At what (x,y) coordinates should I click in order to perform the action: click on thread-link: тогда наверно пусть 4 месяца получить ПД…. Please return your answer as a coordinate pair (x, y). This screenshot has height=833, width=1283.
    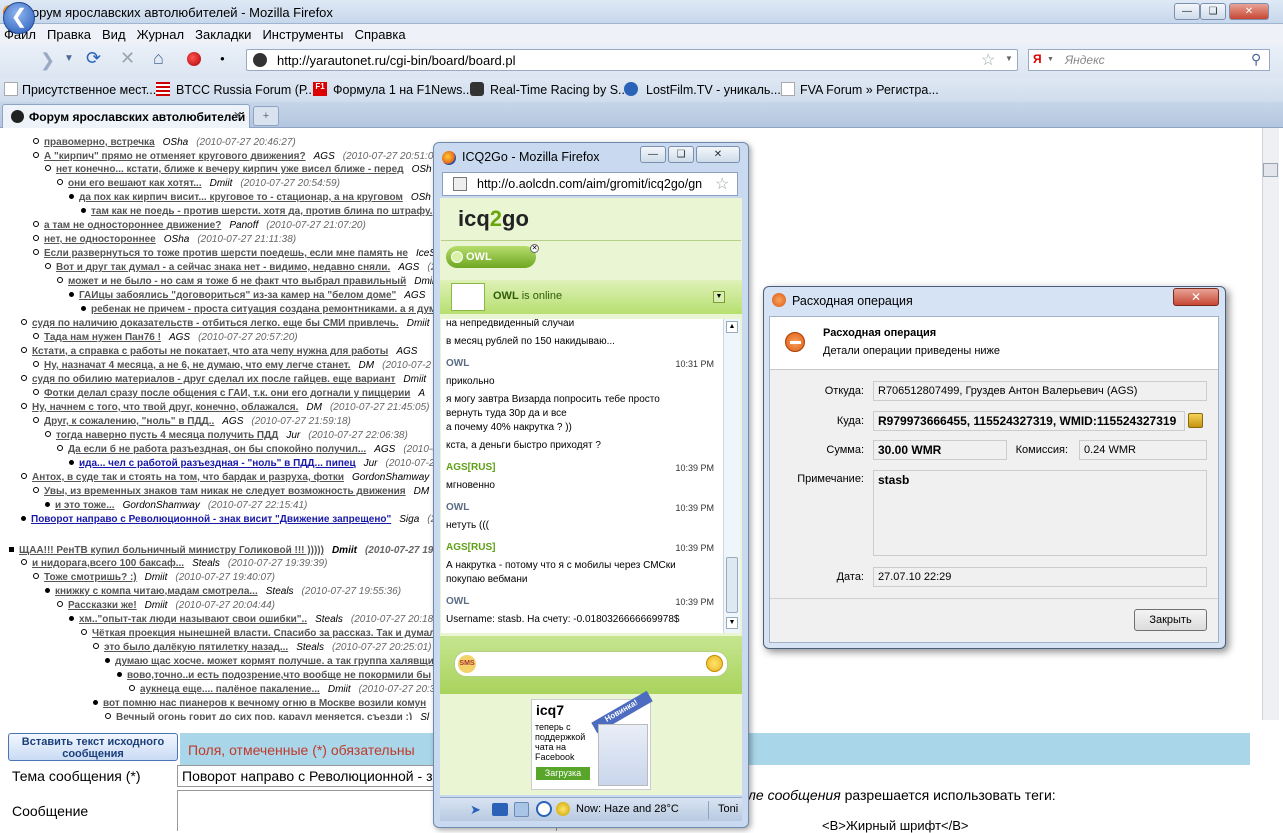
    Looking at the image, I should click on (167, 435).